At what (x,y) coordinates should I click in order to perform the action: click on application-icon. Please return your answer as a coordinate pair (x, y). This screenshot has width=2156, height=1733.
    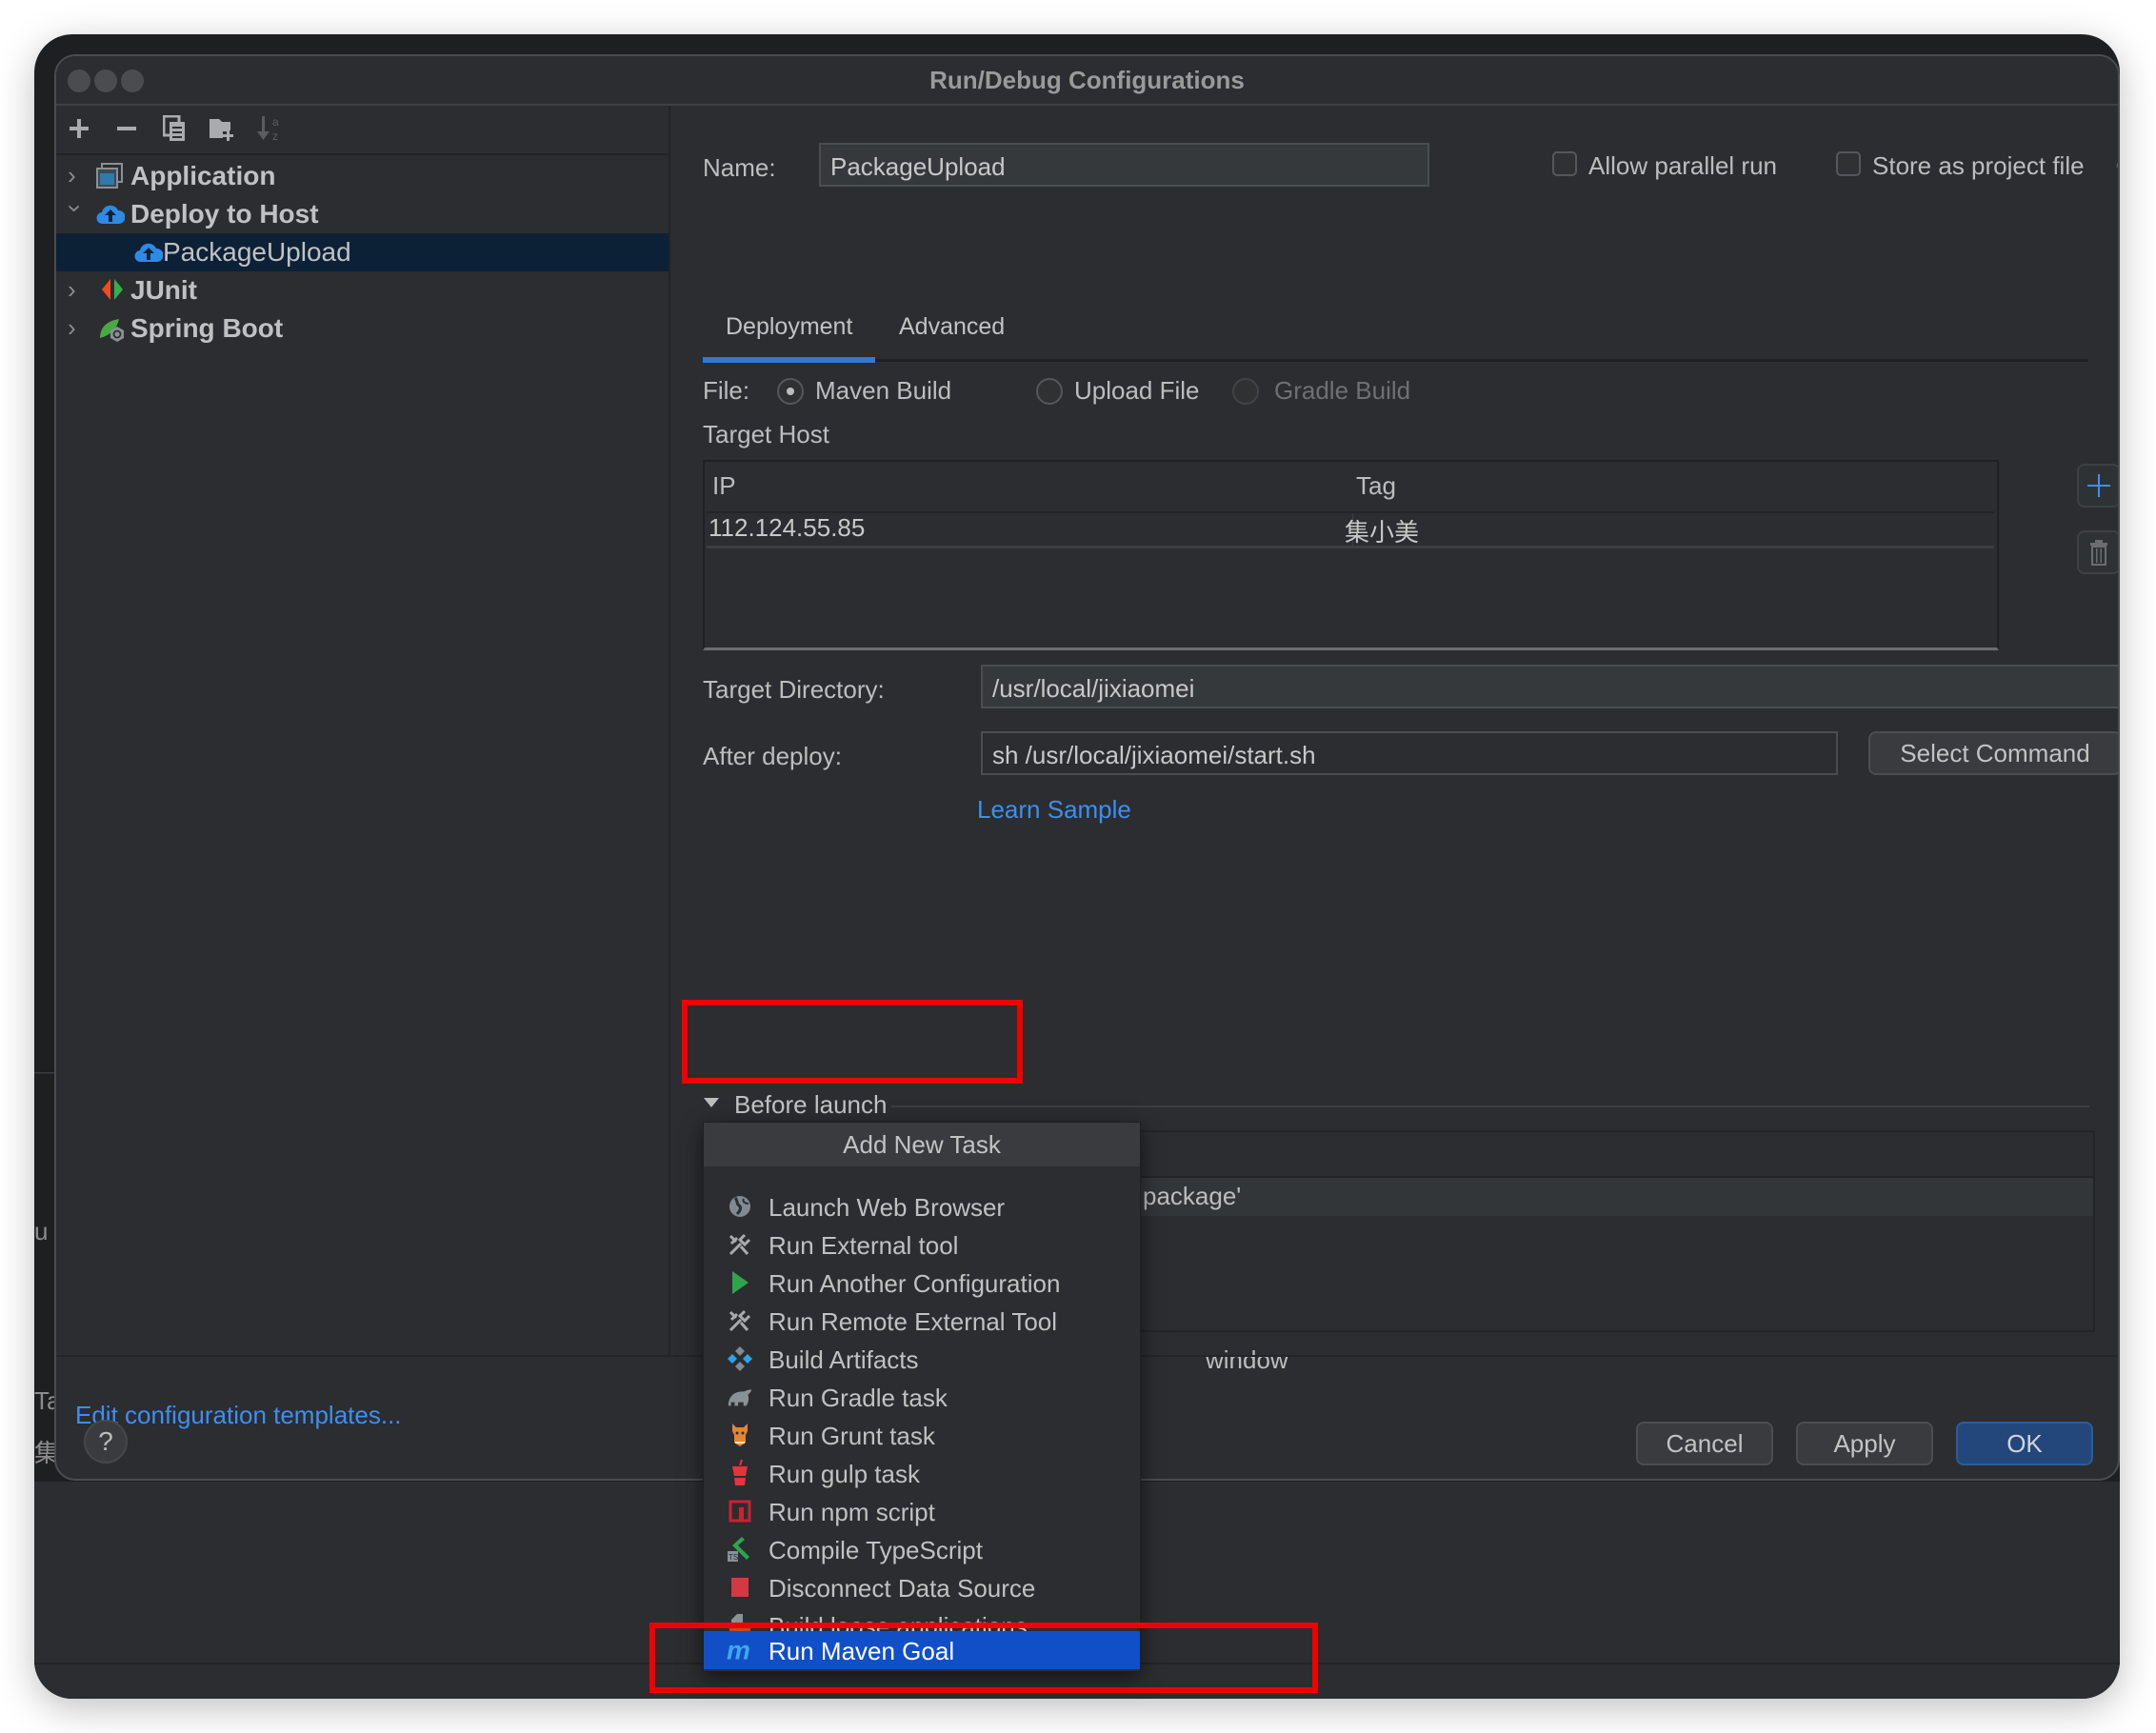
    Looking at the image, I should click on (109, 176).